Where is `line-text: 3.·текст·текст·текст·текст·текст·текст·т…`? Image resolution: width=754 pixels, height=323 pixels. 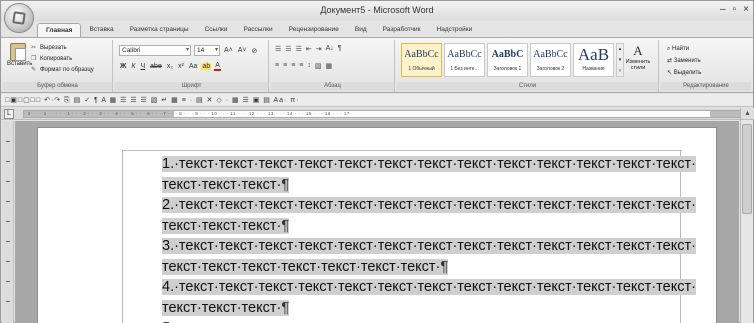
line-text: 3.·текст·текст·текст·текст·текст·текст·т… is located at coordinates (429, 246).